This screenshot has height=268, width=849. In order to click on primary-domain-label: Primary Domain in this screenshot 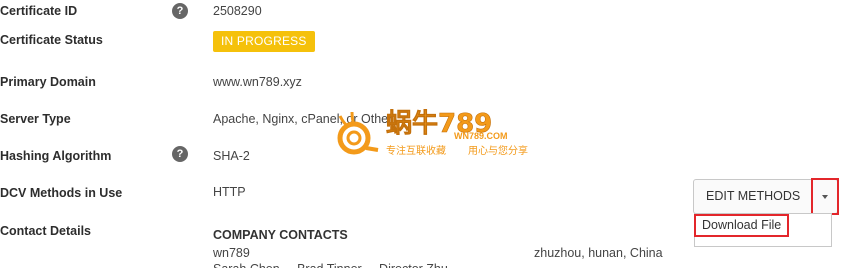, I will do `click(48, 82)`.